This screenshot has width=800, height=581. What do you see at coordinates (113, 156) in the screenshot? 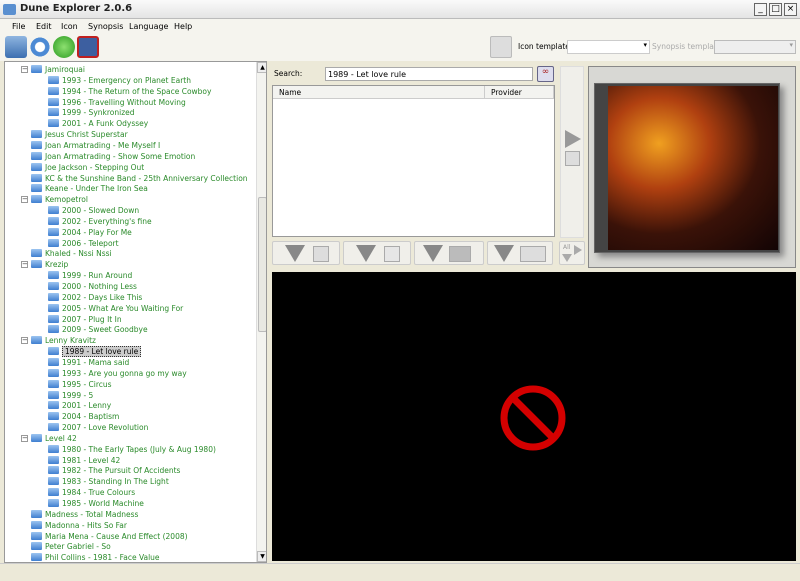
I see `tree-node-artist: Joan Armatrading - Show Some Emotion` at bounding box center [113, 156].